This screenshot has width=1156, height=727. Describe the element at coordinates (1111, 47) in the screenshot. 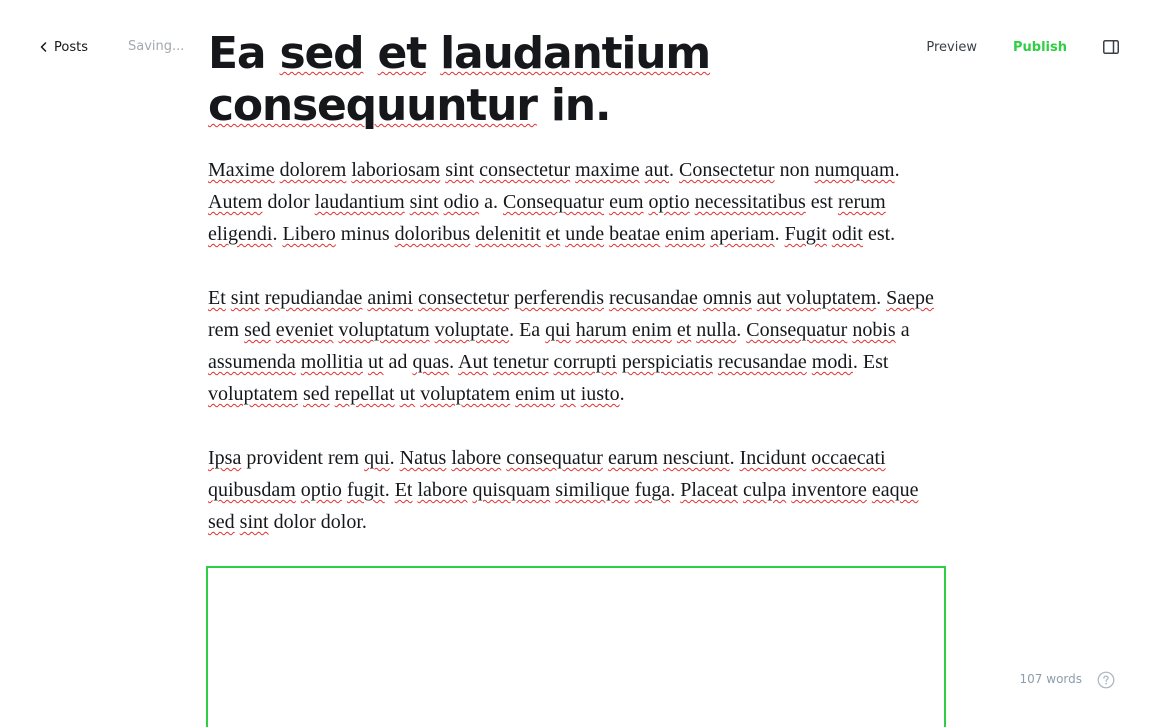

I see `sidebar-toggle-button` at that location.